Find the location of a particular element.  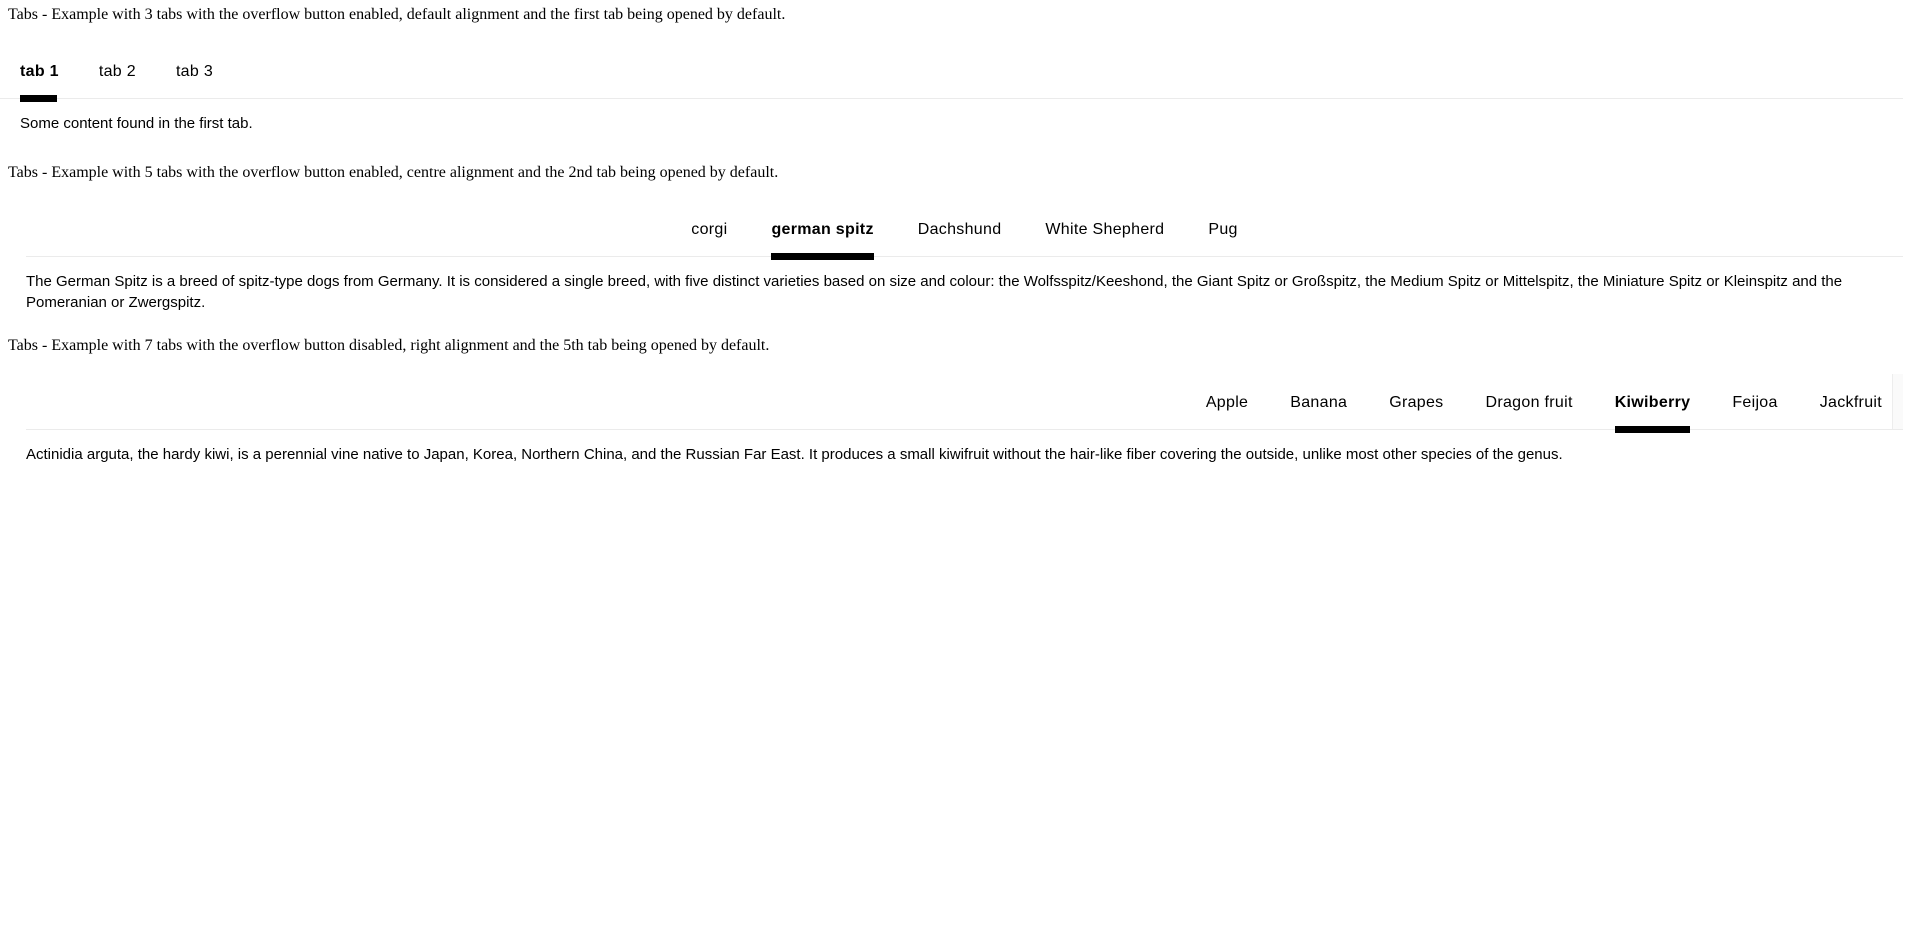

tab-1-item-3: tab 3 is located at coordinates (194, 72).